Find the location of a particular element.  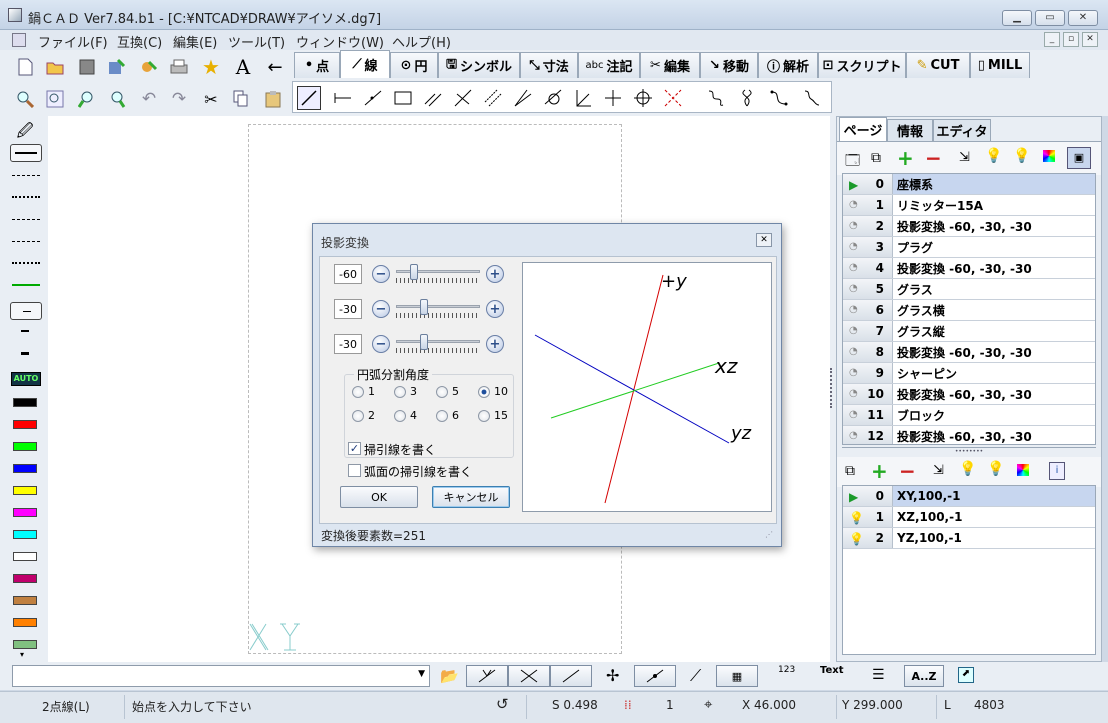

layer-row: ▶ 0 XY,100,-1 is located at coordinates (969, 496).